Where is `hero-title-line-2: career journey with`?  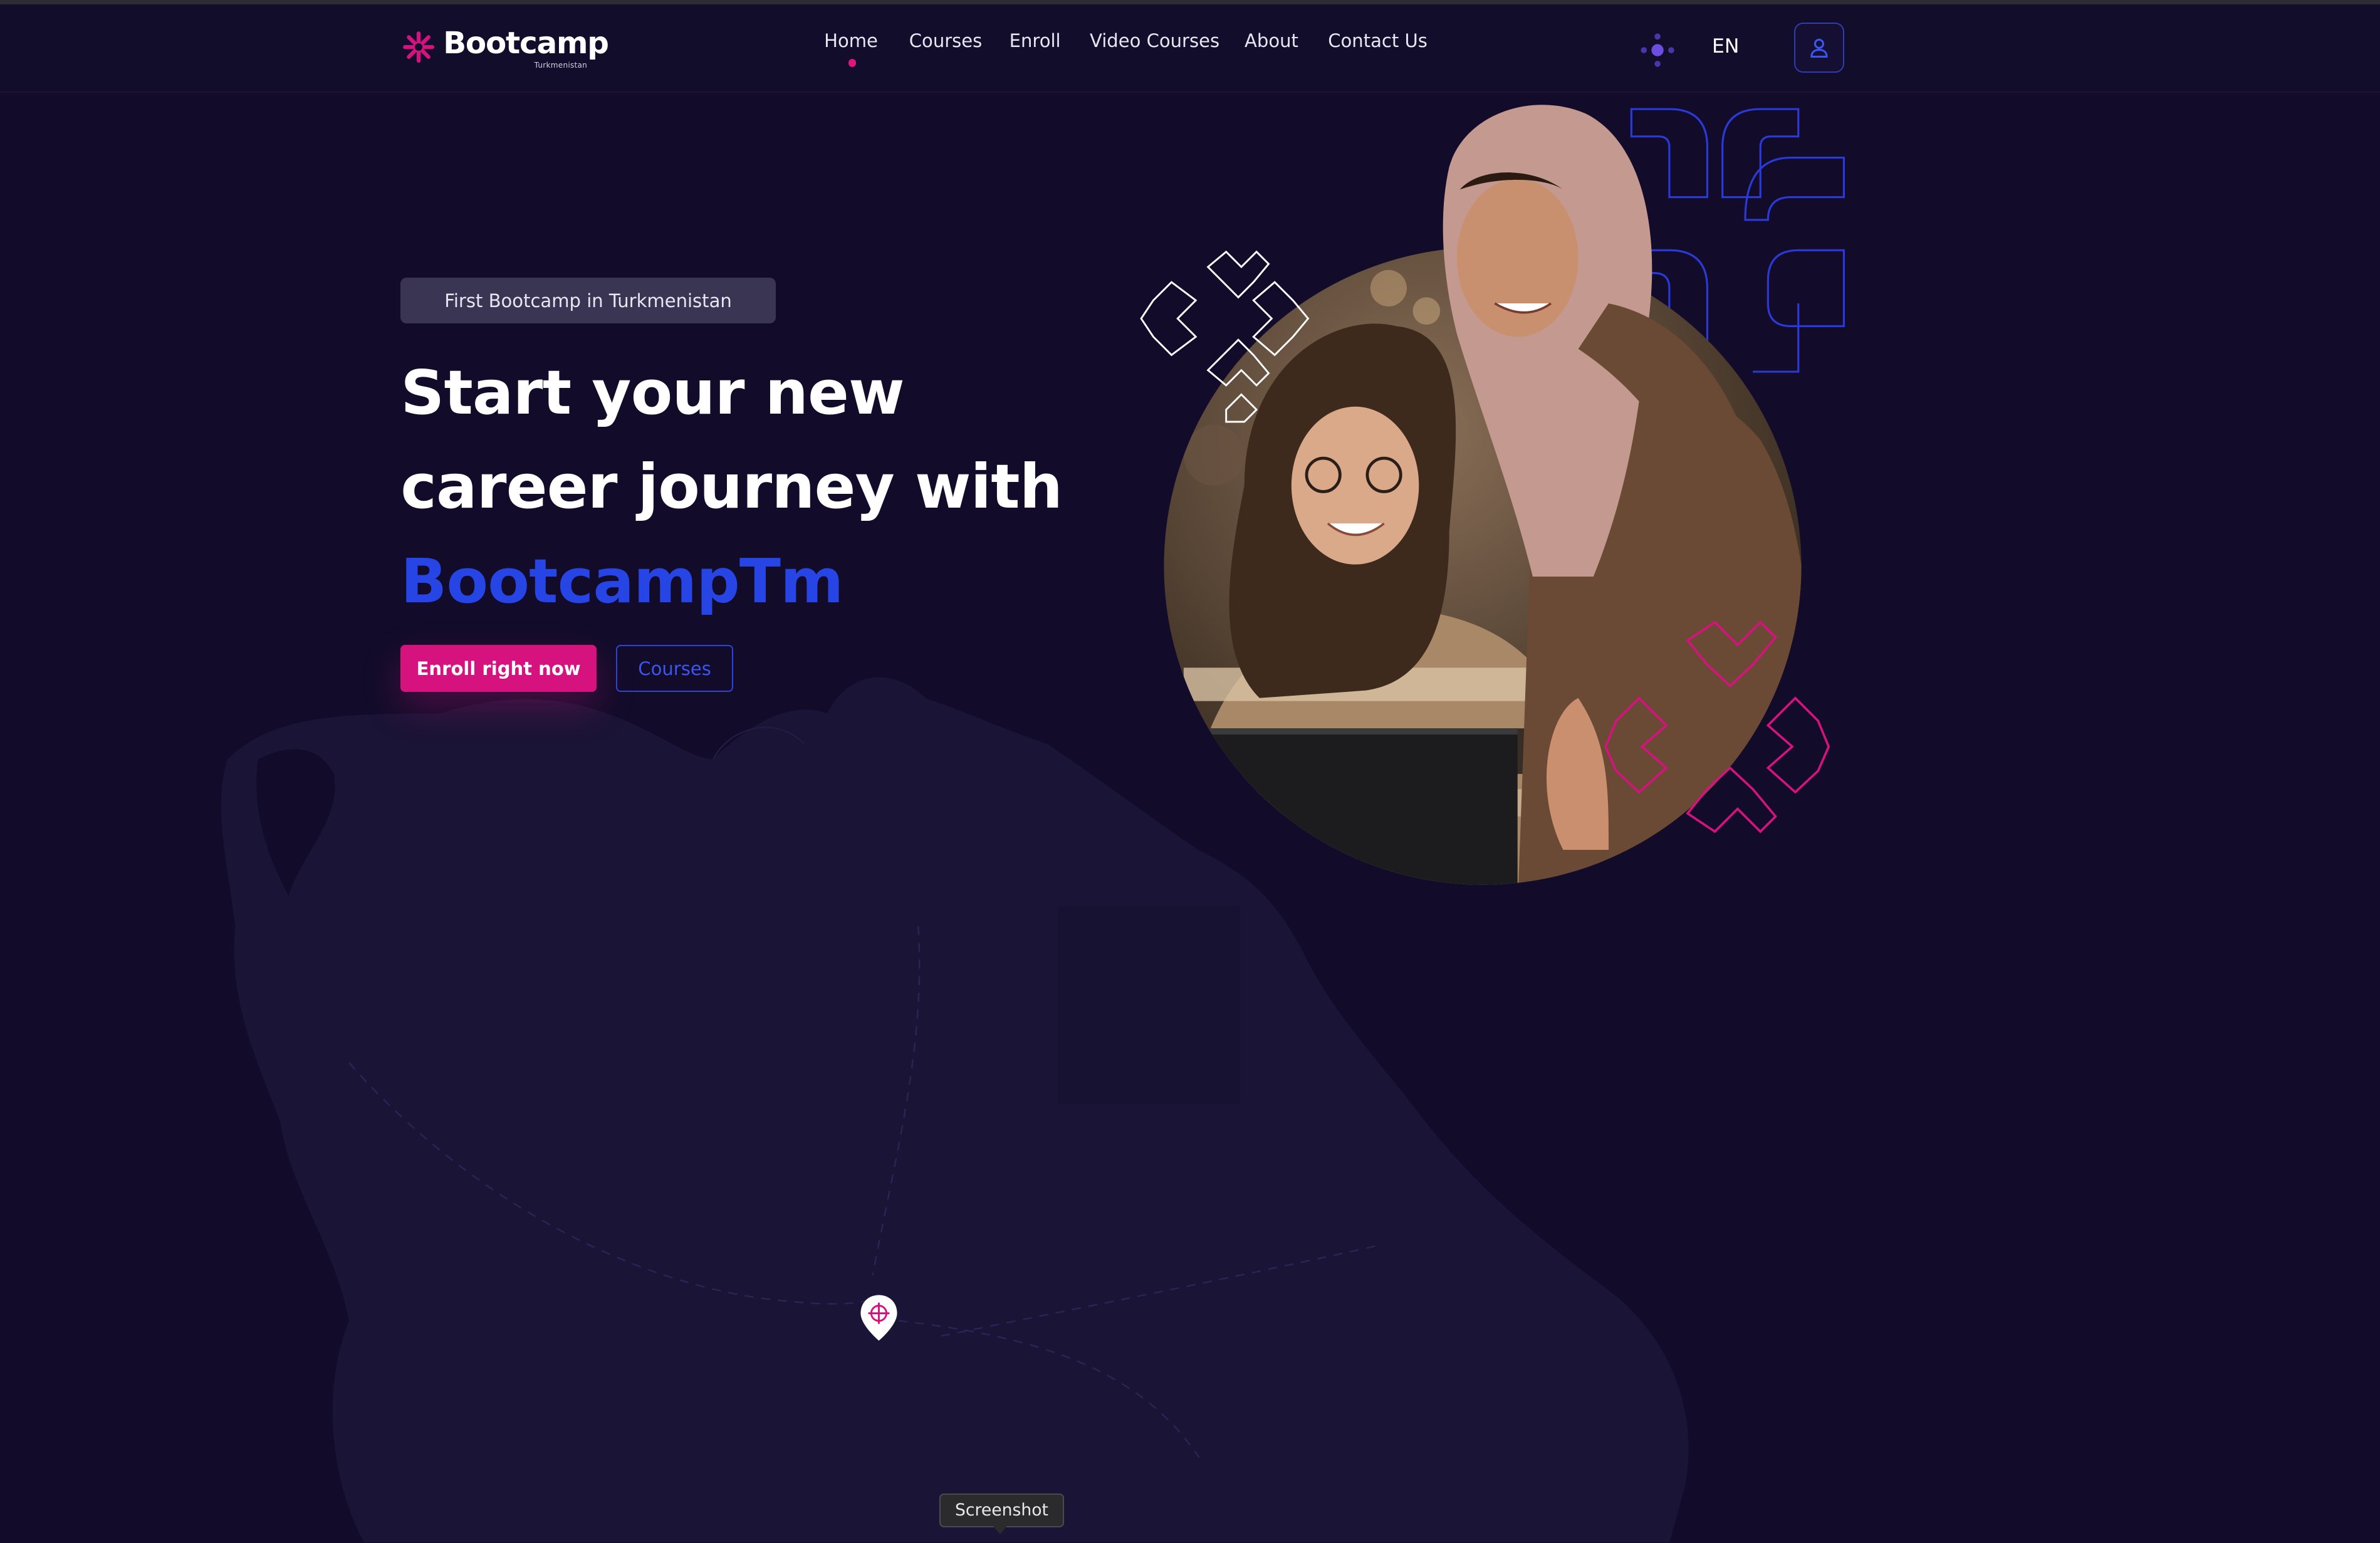 hero-title-line-2: career journey with is located at coordinates (732, 487).